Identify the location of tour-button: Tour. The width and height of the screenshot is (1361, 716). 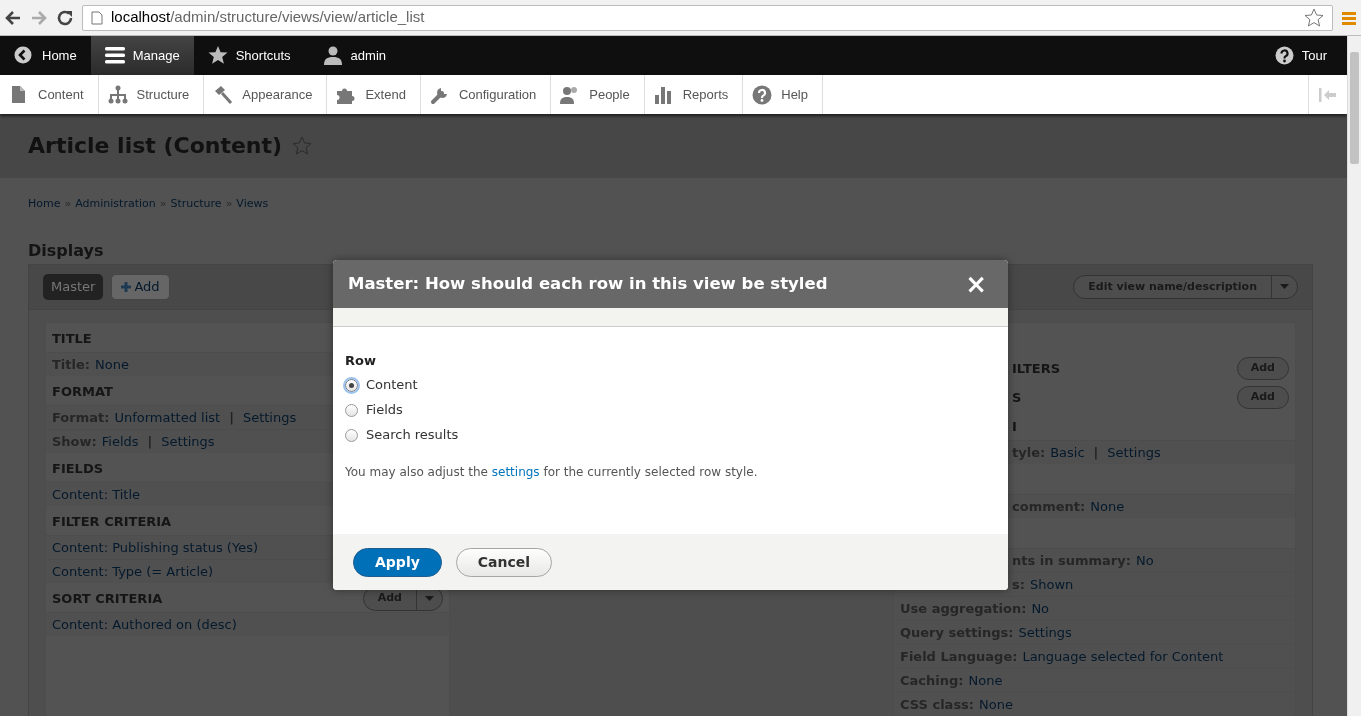
(1300, 55).